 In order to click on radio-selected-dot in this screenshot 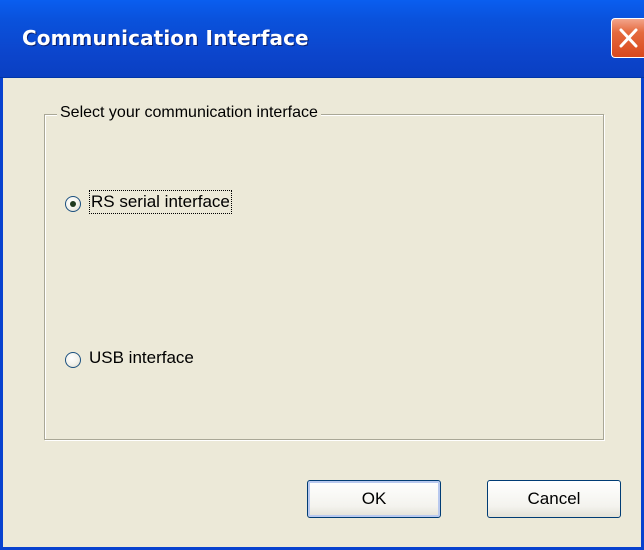, I will do `click(73, 204)`.